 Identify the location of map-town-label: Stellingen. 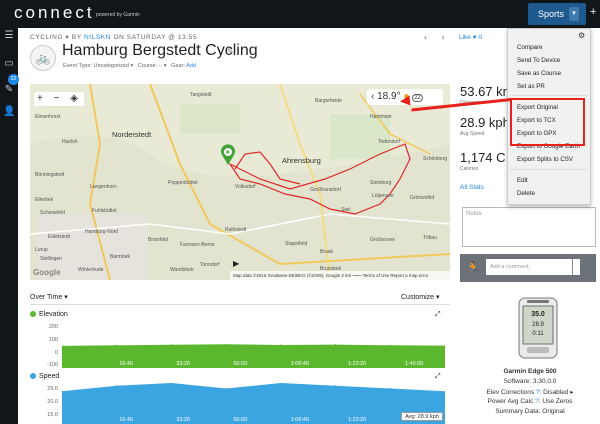
(51, 259).